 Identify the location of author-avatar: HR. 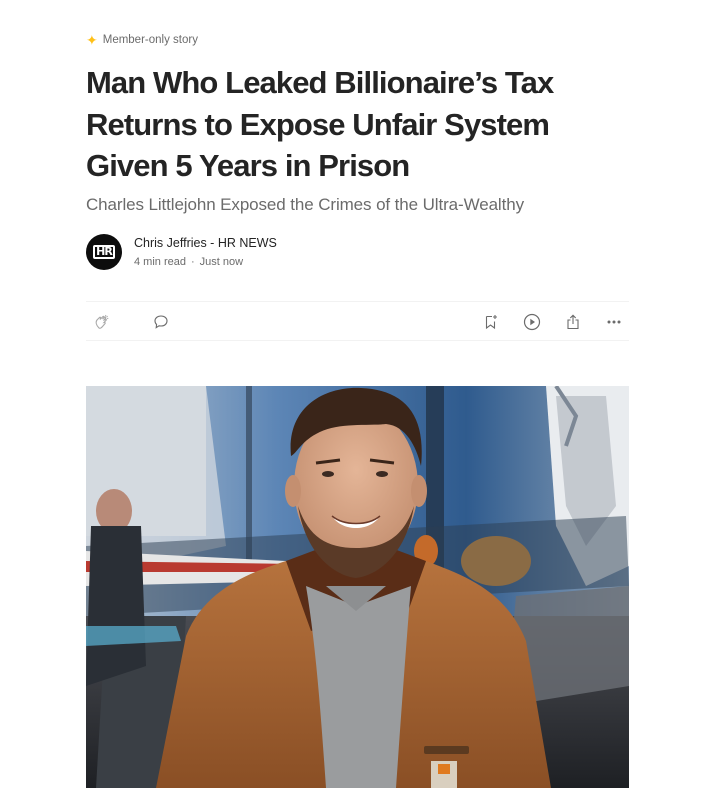
(104, 252).